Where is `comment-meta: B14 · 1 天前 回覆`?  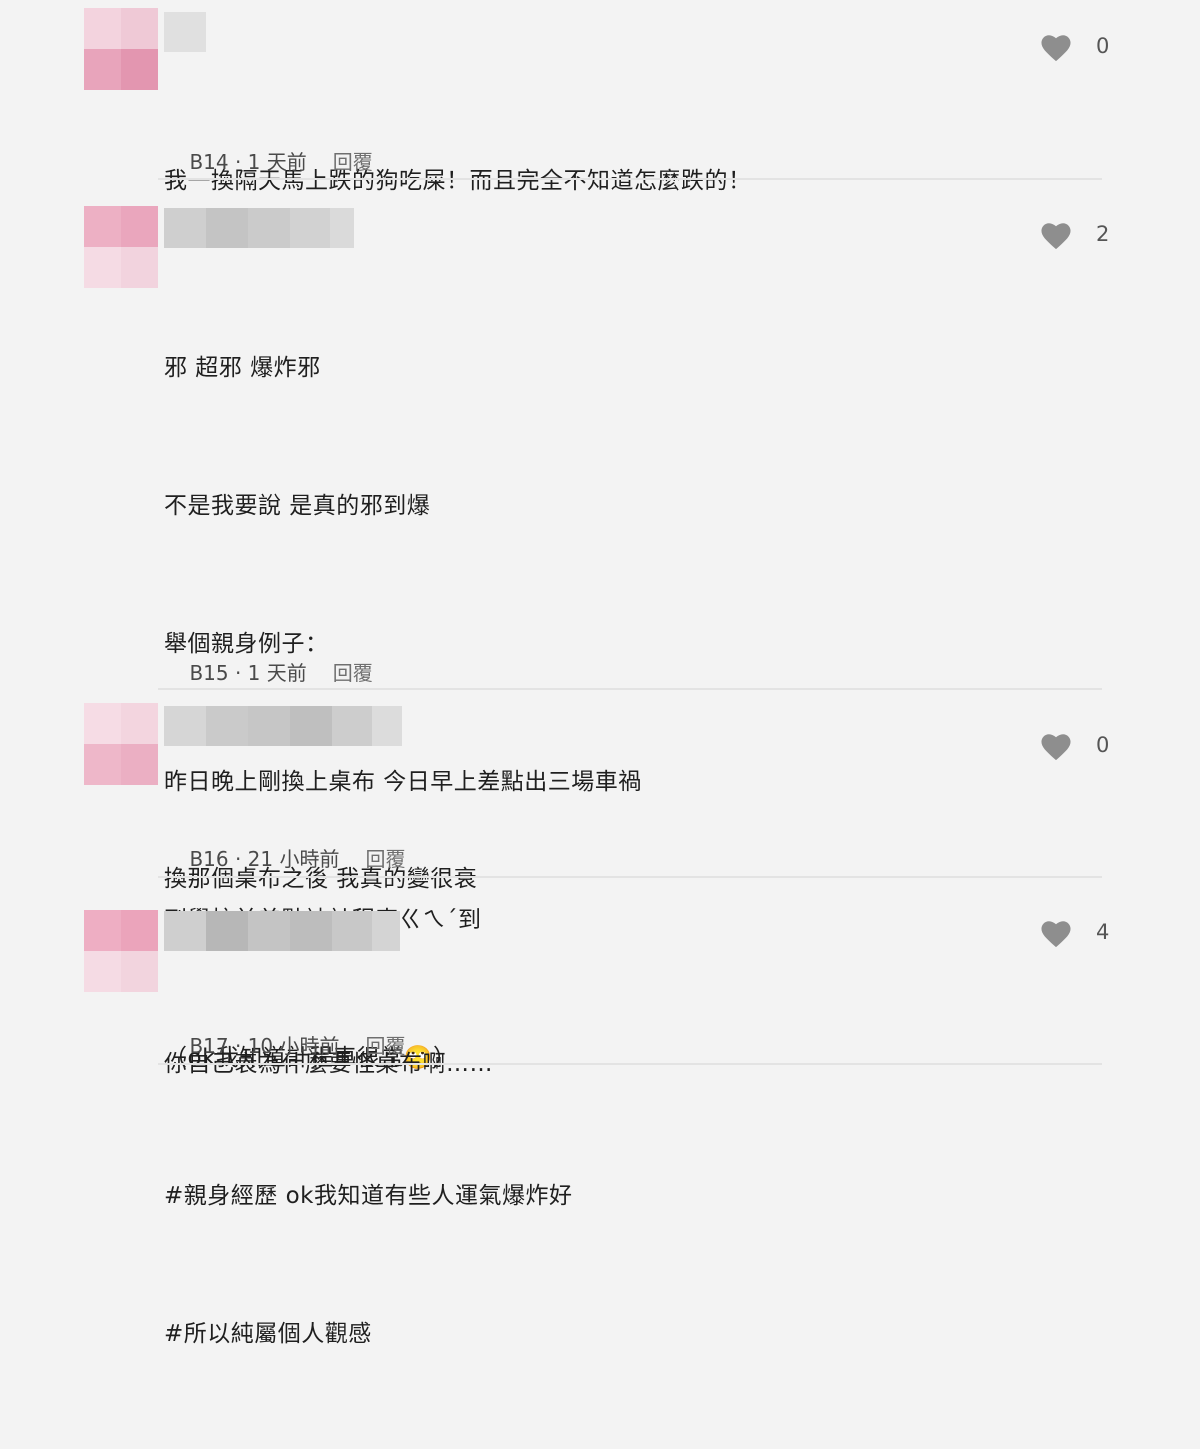 comment-meta: B14 · 1 天前 回覆 is located at coordinates (268, 160).